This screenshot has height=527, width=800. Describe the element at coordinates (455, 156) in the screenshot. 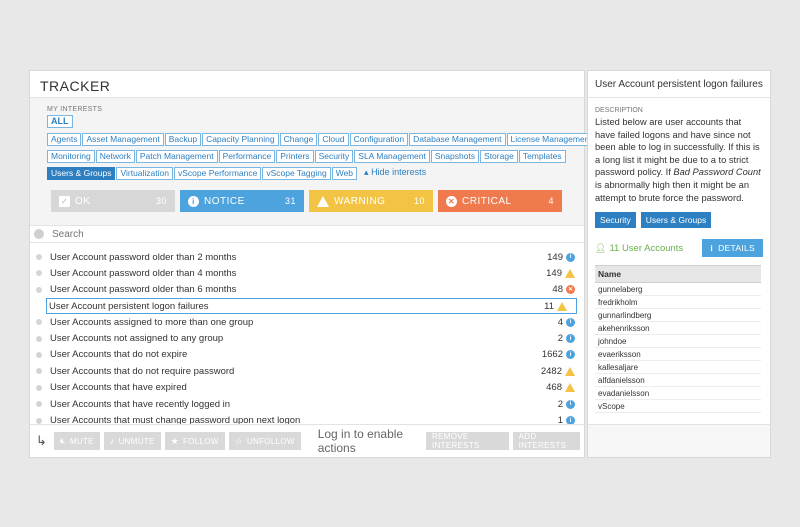

I see `interest-tag: Snapshots` at that location.